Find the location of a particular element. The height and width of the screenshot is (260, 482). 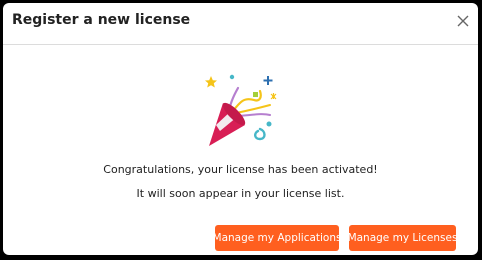

manage-licenses-button: Manage my Licenses is located at coordinates (402, 238).